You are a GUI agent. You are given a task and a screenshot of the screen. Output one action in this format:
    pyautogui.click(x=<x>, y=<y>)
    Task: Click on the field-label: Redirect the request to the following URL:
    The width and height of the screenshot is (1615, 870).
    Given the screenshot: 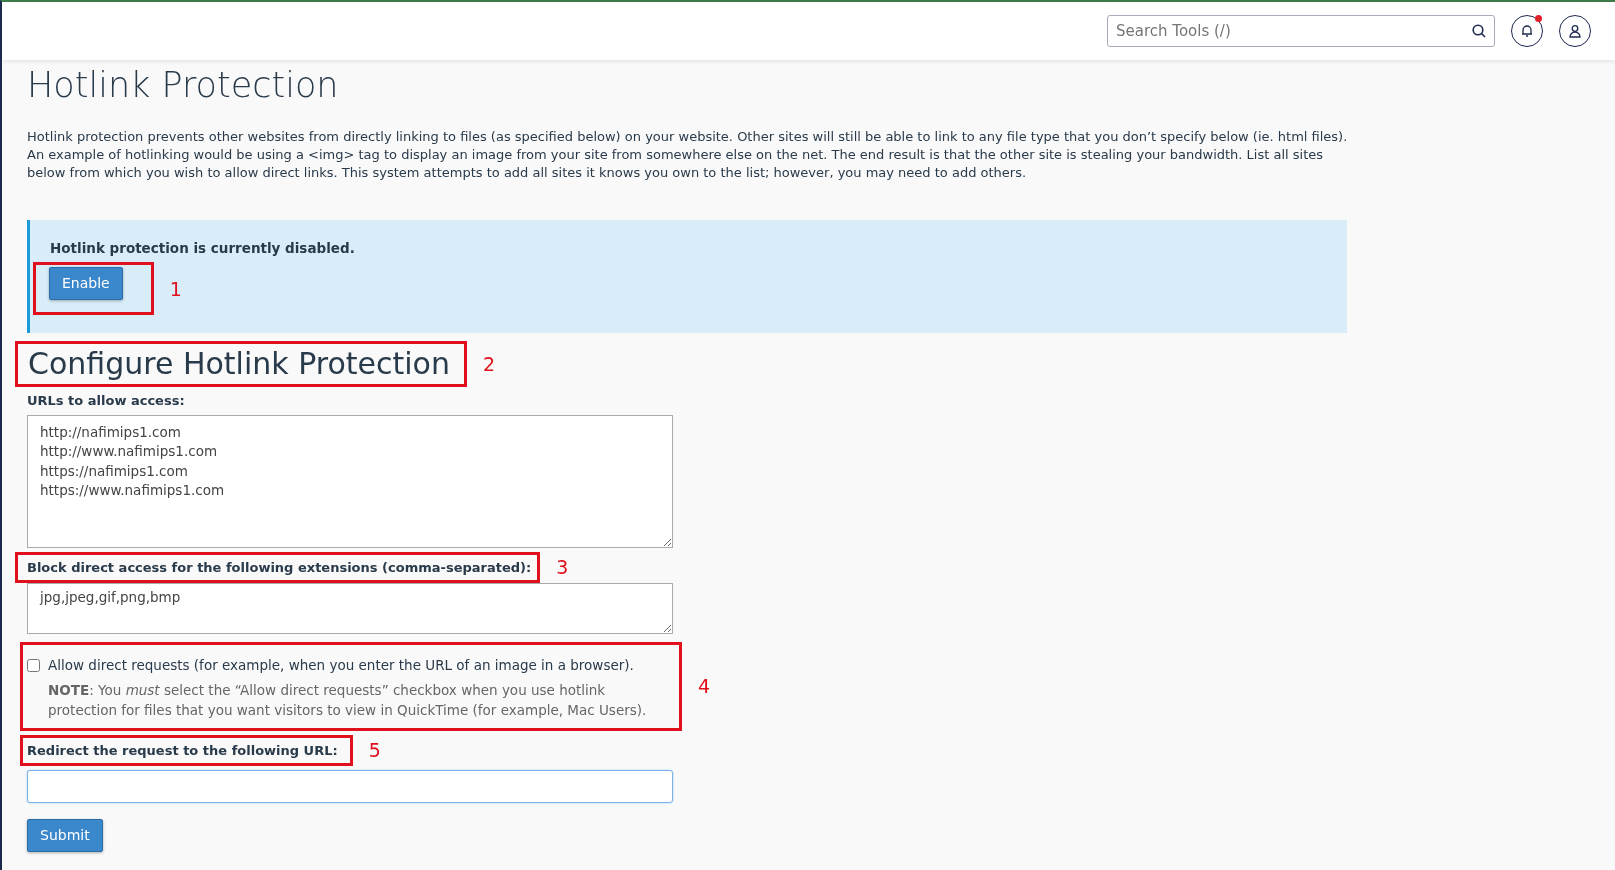 What is the action you would take?
    pyautogui.click(x=182, y=750)
    